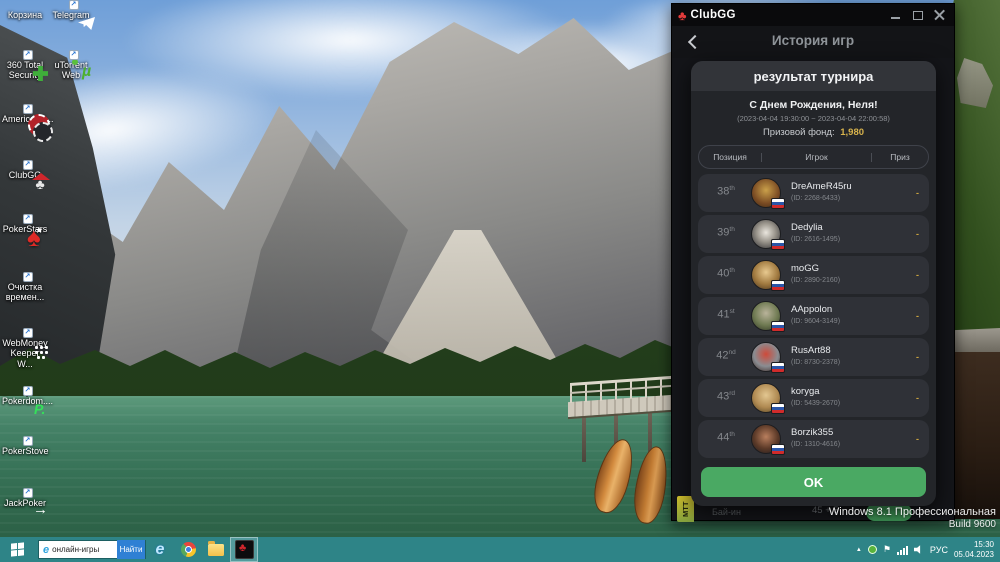  What do you see at coordinates (500, 549) in the screenshot?
I see `taskbar: e Найти e ▲ ⚑ РУС 15:30 05.04.2023` at bounding box center [500, 549].